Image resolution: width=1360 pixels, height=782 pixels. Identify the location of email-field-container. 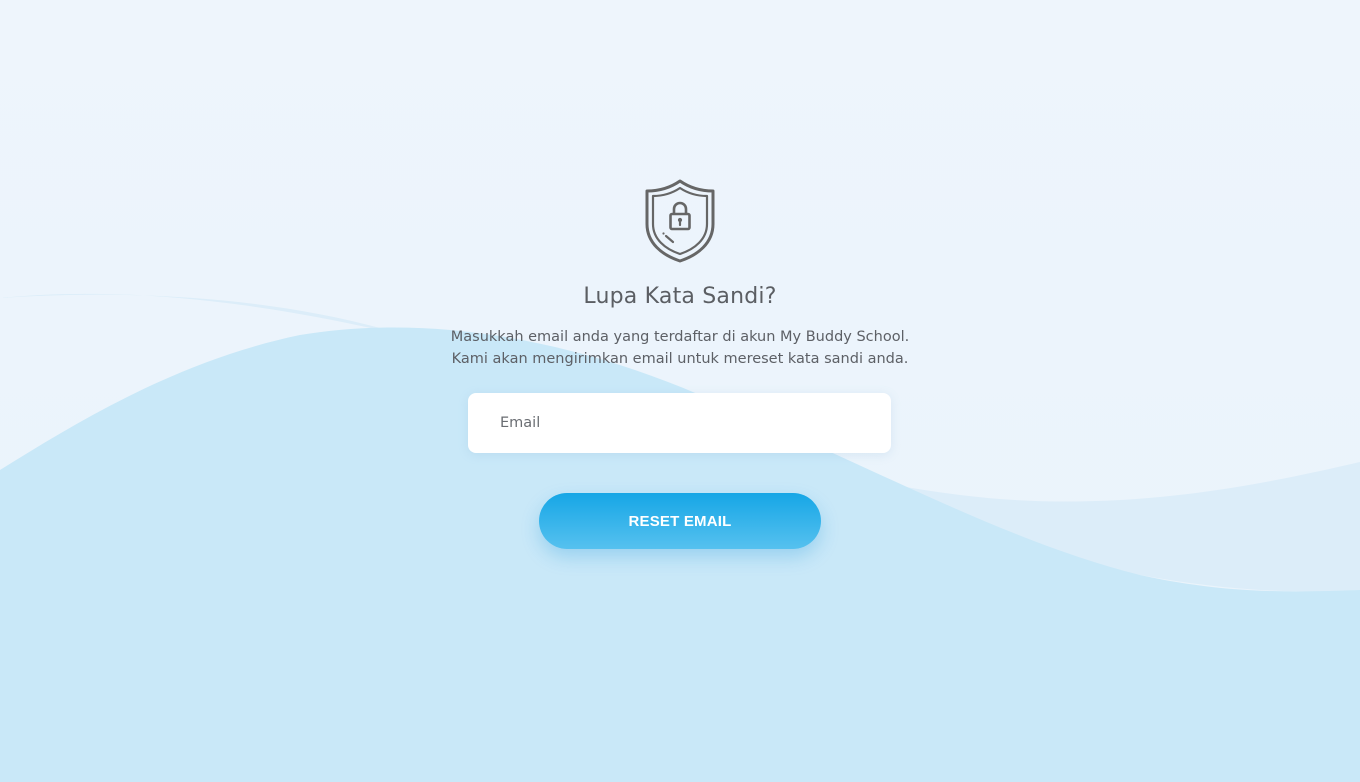
(679, 423).